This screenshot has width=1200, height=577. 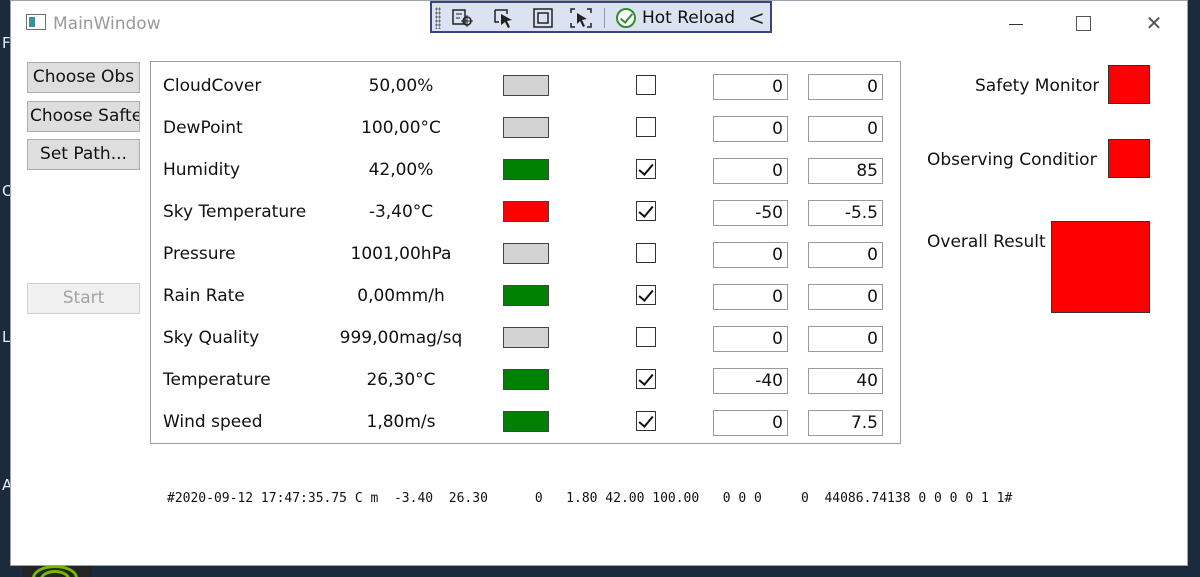 I want to click on sensor-row-rain-rate: Rain Rate 0,00mm/h 0 0, so click(x=525, y=295).